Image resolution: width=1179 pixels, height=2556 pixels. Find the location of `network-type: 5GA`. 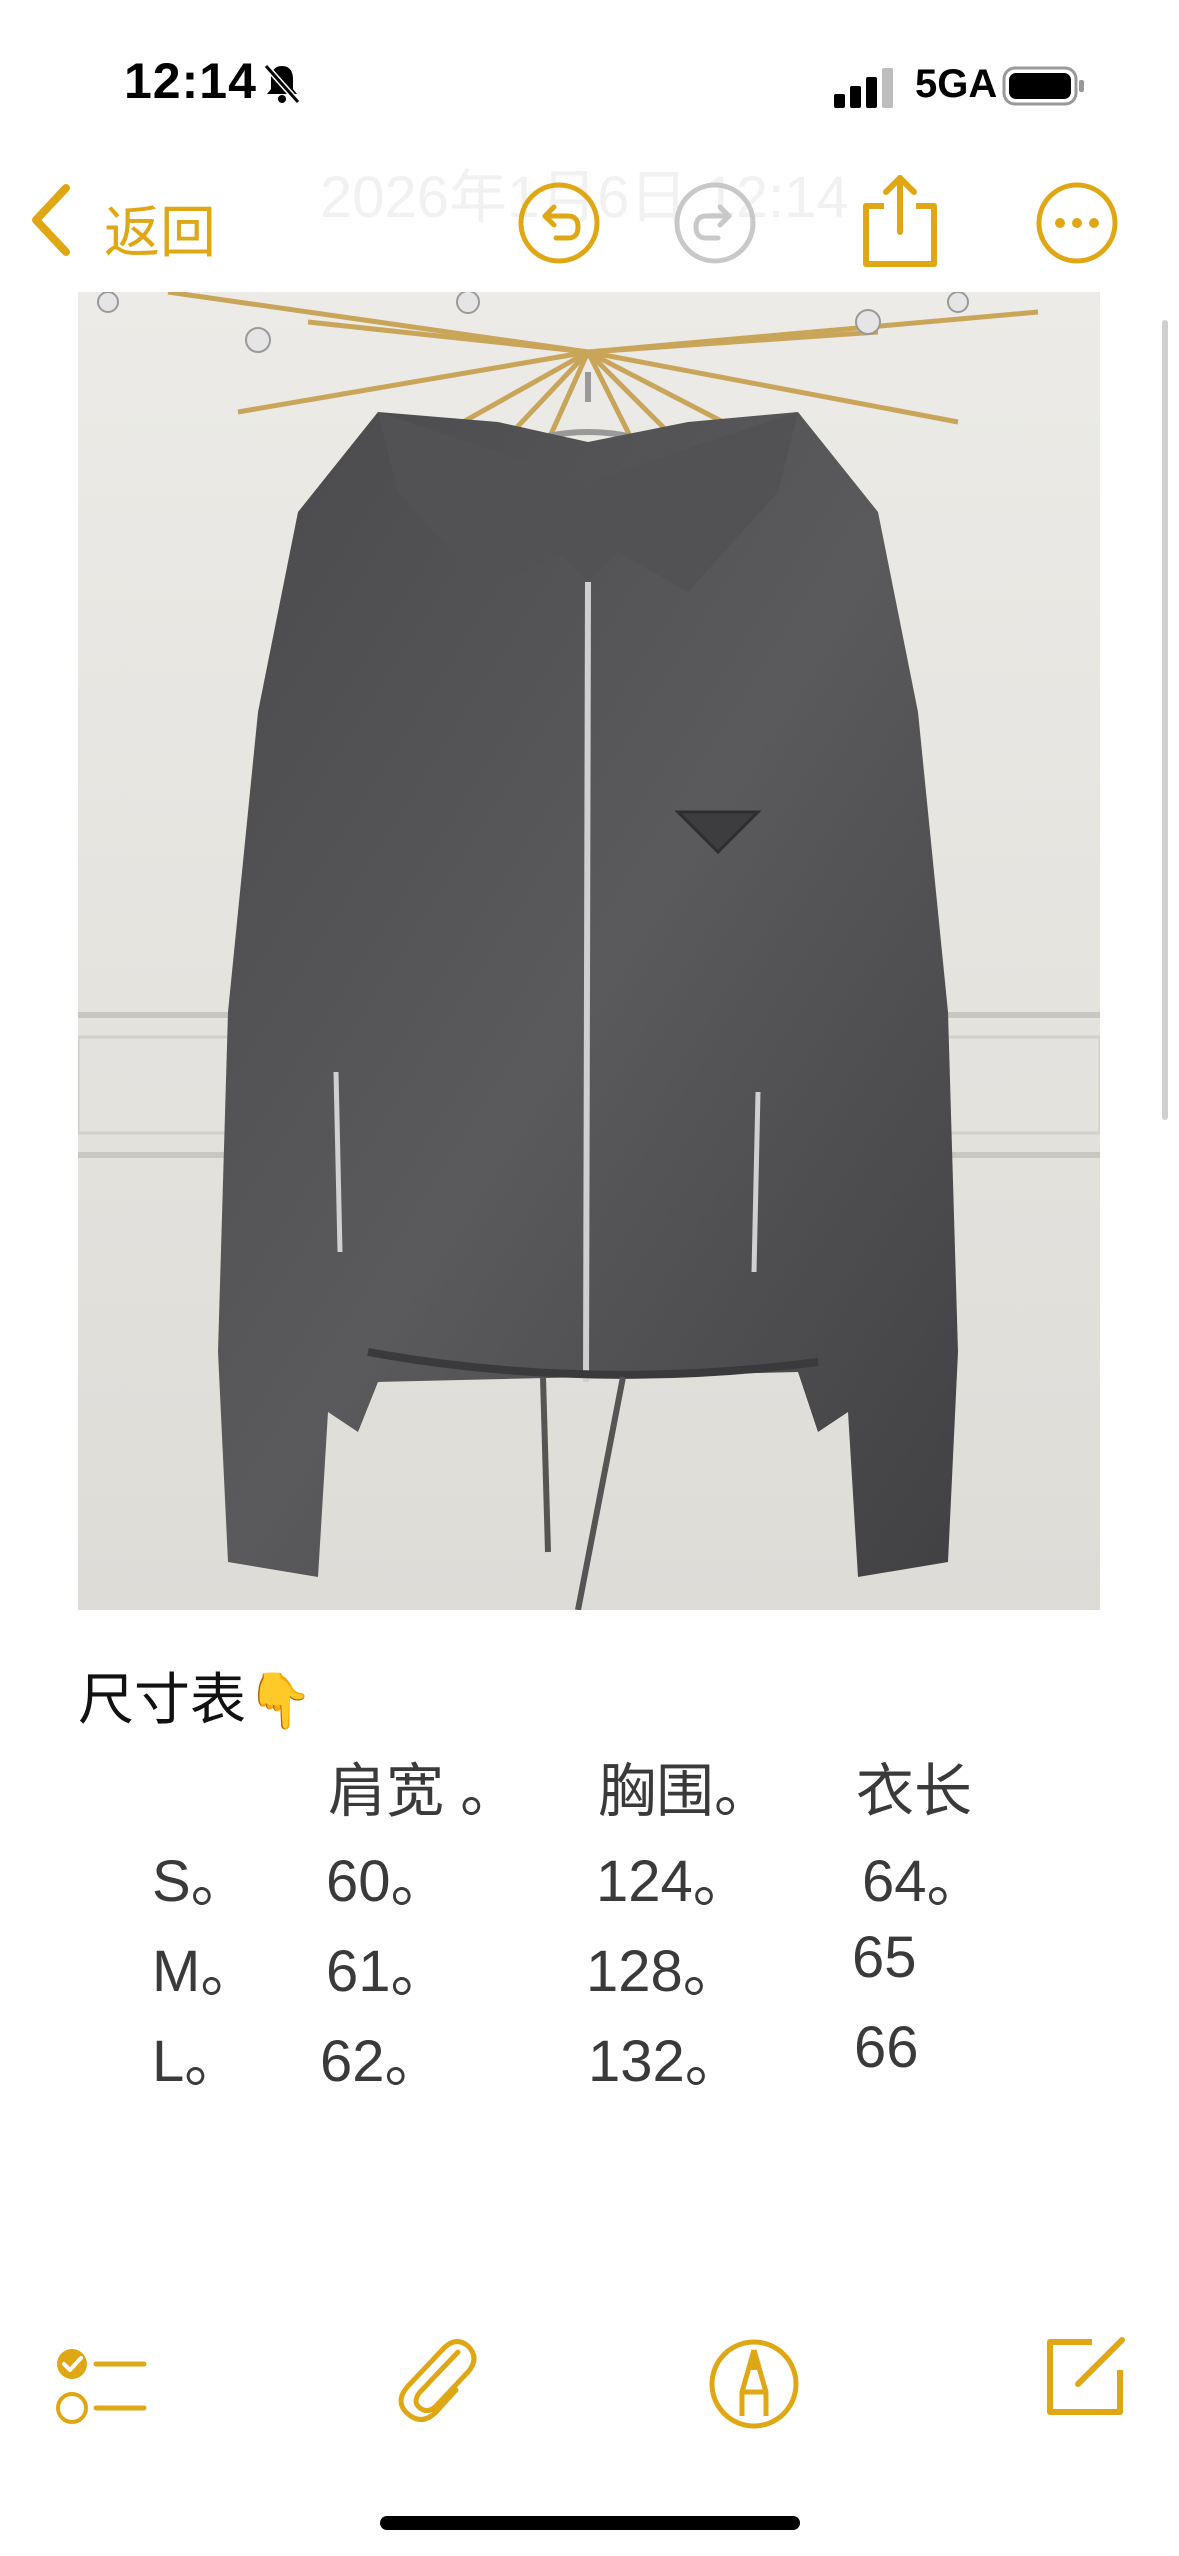

network-type: 5GA is located at coordinates (956, 84).